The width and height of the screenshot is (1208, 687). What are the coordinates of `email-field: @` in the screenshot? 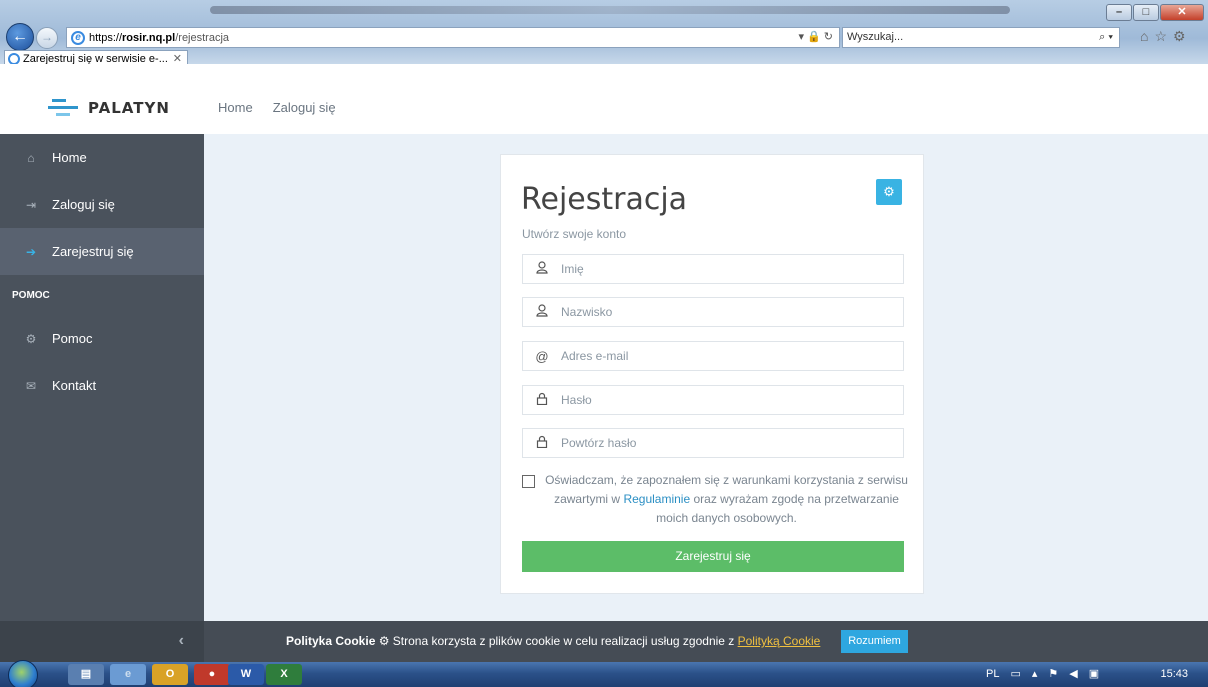 It's located at (713, 356).